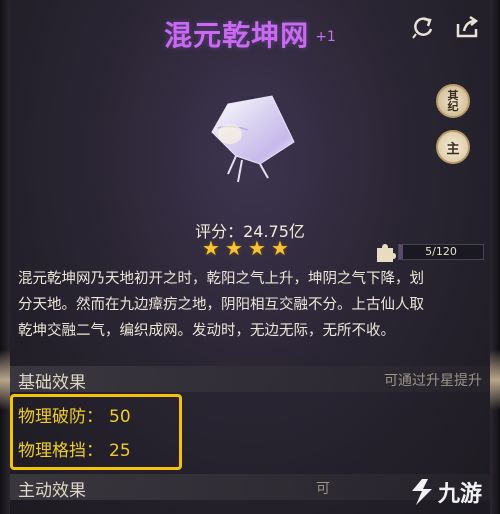 Image resolution: width=500 pixels, height=514 pixels. Describe the element at coordinates (5, 380) in the screenshot. I see `prev-item-arrow` at that location.